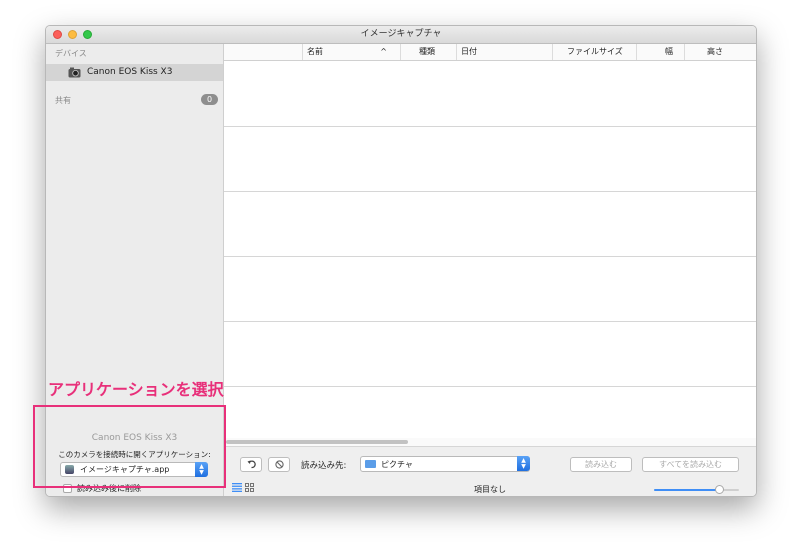  Describe the element at coordinates (719, 489) in the screenshot. I see `slider-knob` at that location.